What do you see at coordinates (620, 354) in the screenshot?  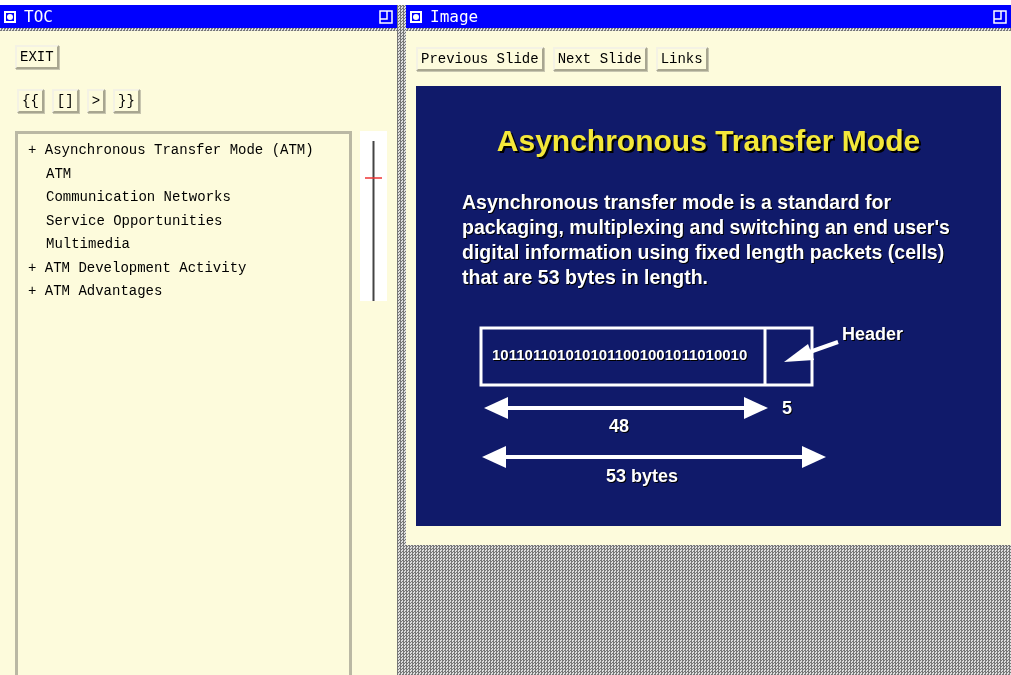 I see `payload-bits: 1011011010101011001001011010010` at bounding box center [620, 354].